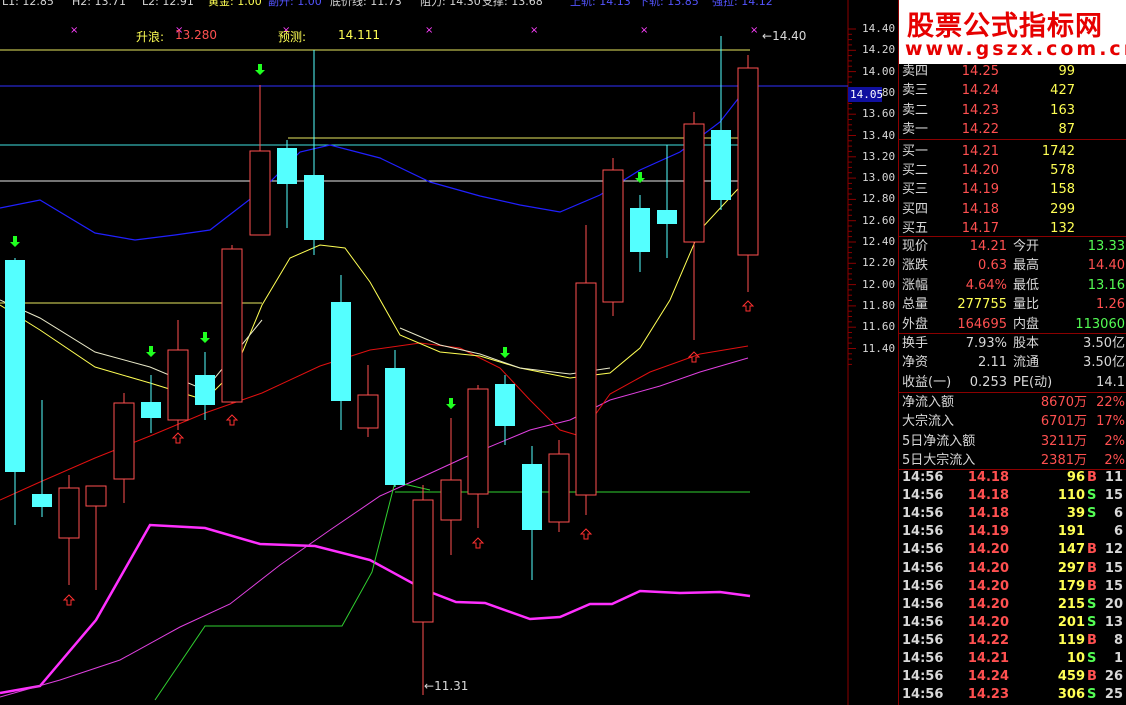 The height and width of the screenshot is (705, 1126). I want to click on low-marker-label: ←11.31, so click(446, 686).